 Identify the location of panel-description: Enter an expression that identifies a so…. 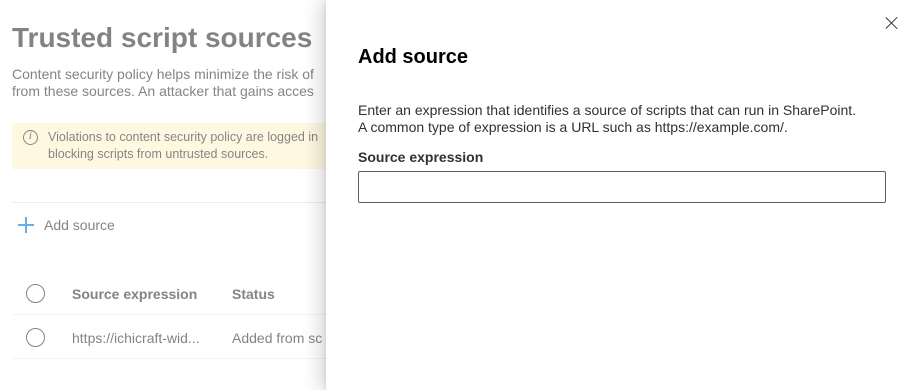
(607, 119).